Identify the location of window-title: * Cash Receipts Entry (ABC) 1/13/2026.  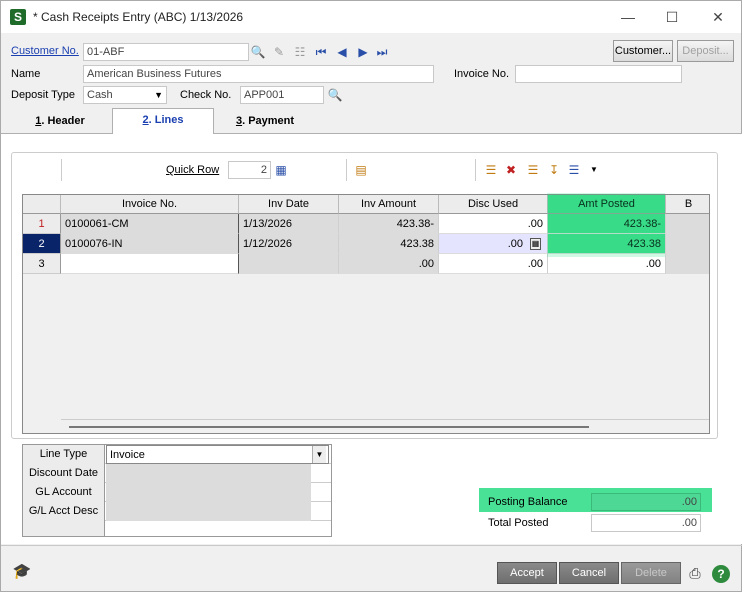
(138, 17).